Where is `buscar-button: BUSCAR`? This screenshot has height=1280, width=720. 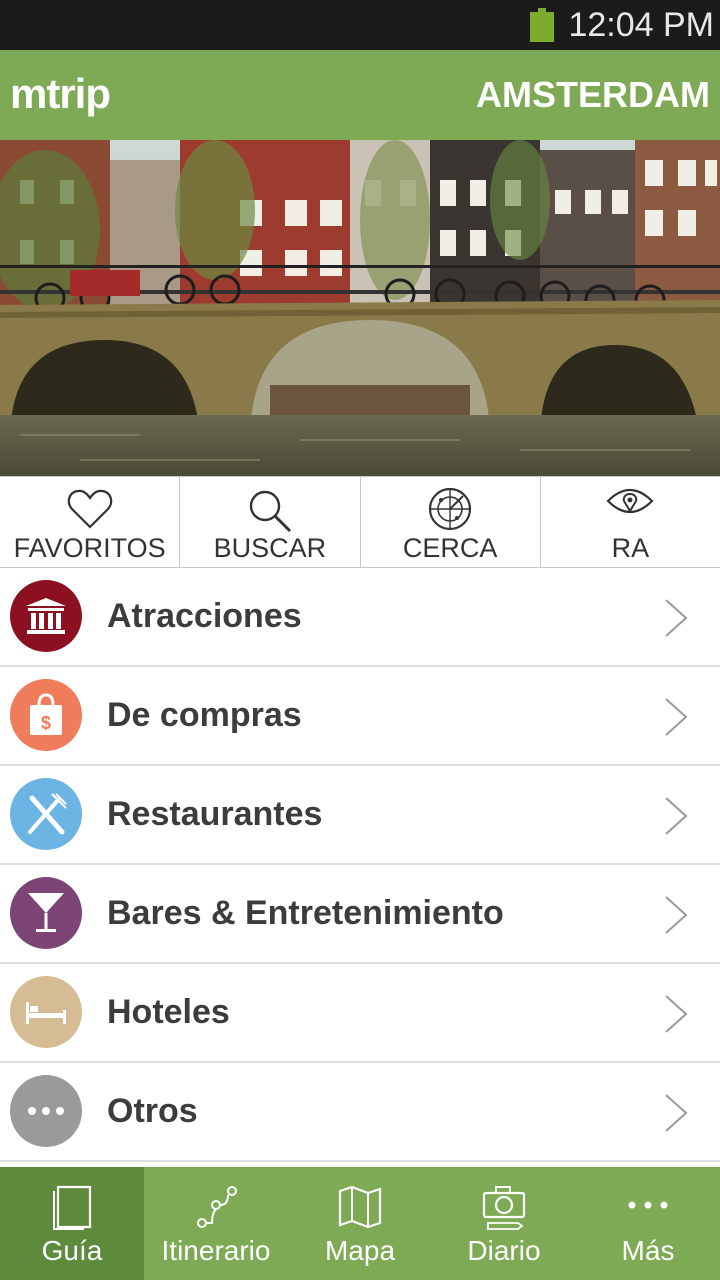
buscar-button: BUSCAR is located at coordinates (270, 522).